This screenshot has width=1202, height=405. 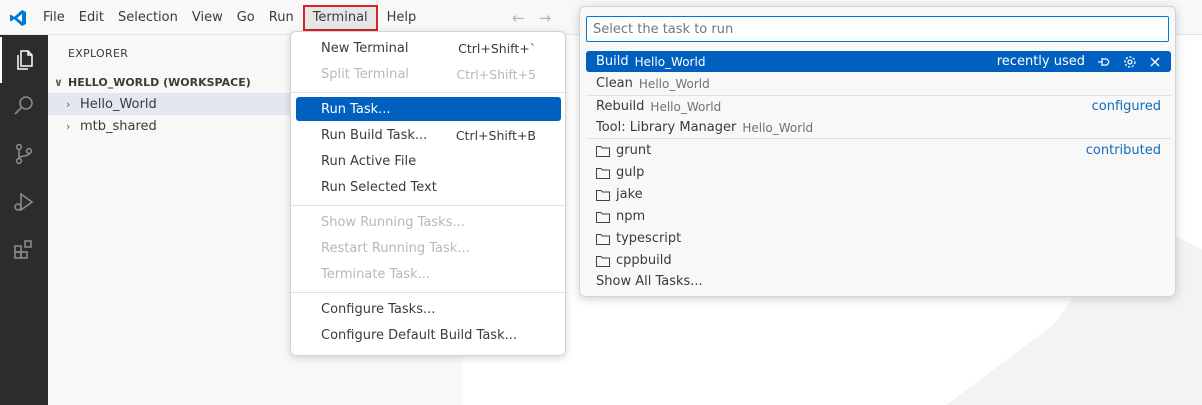 I want to click on task-label: npm, so click(x=631, y=216).